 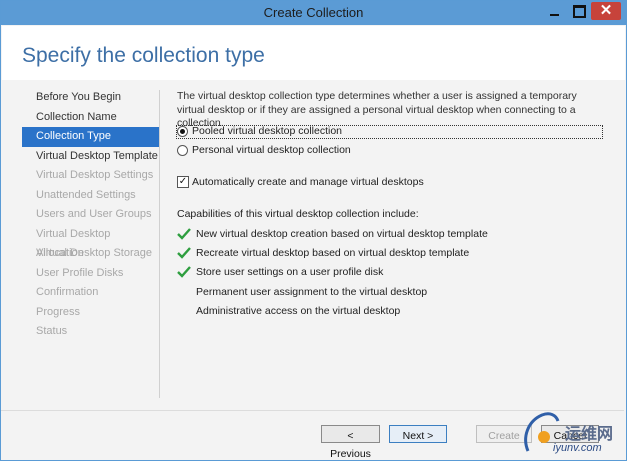 I want to click on close-button: ✕, so click(x=606, y=11).